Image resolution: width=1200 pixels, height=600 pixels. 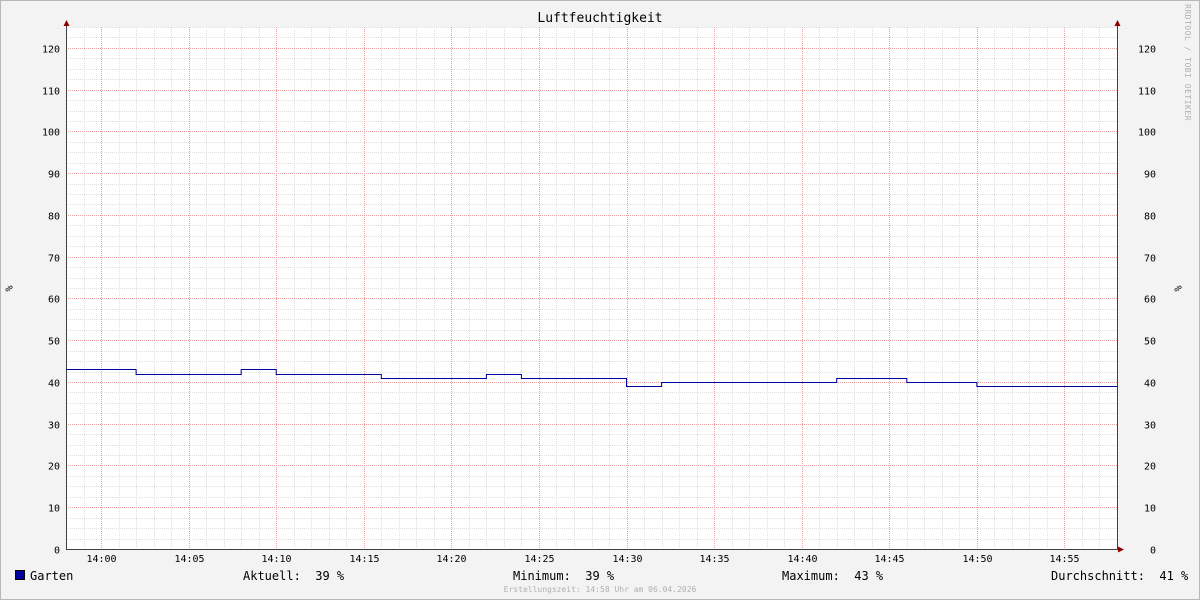 What do you see at coordinates (1150, 384) in the screenshot?
I see `y-tick-label-right: 40` at bounding box center [1150, 384].